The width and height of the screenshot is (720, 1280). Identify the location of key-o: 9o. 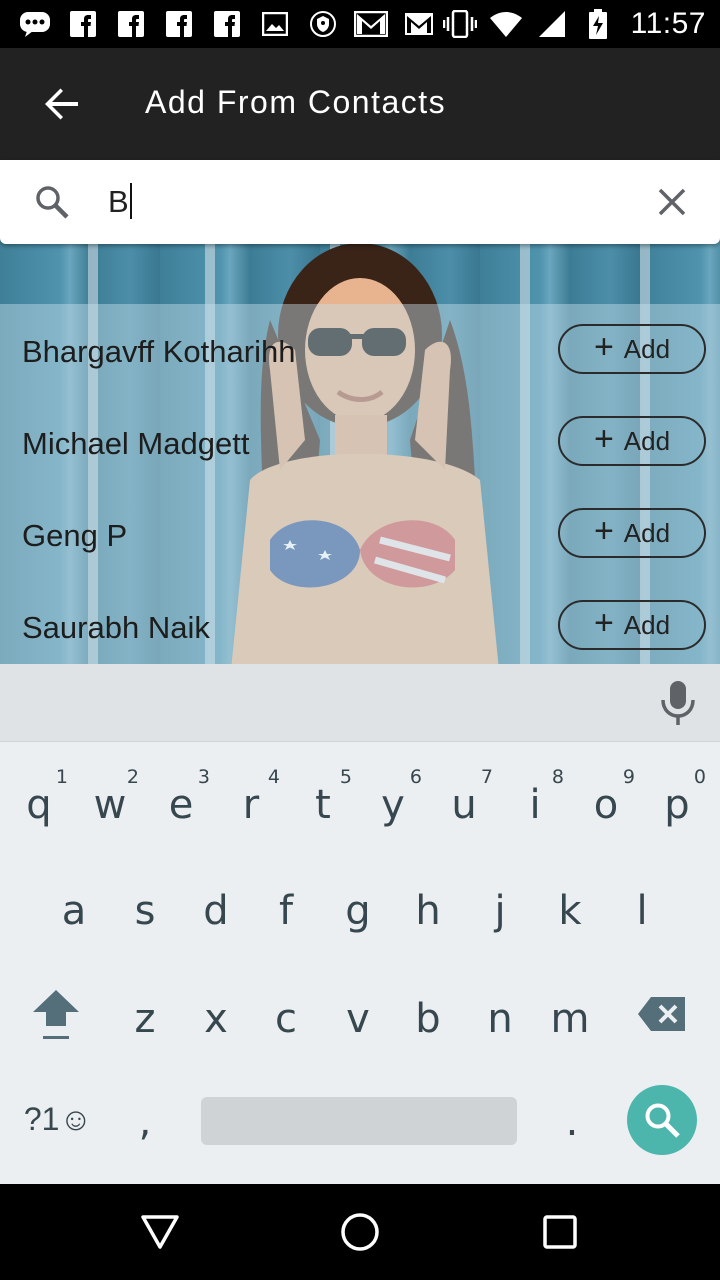
(606, 802).